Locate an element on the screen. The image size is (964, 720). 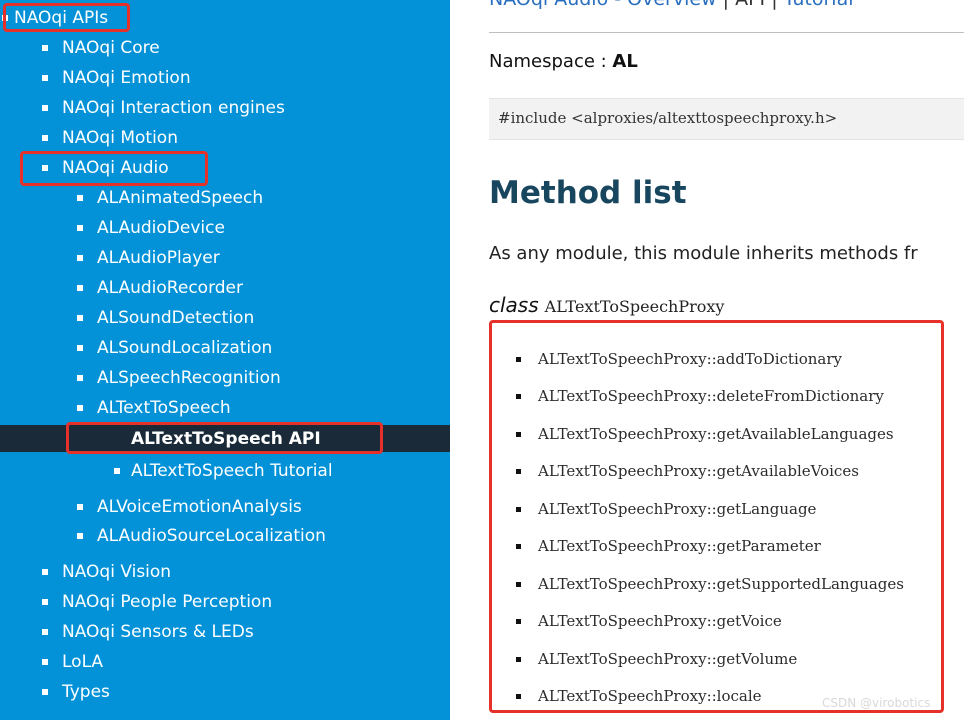
nav-item-lola: LoLA is located at coordinates (72, 662).